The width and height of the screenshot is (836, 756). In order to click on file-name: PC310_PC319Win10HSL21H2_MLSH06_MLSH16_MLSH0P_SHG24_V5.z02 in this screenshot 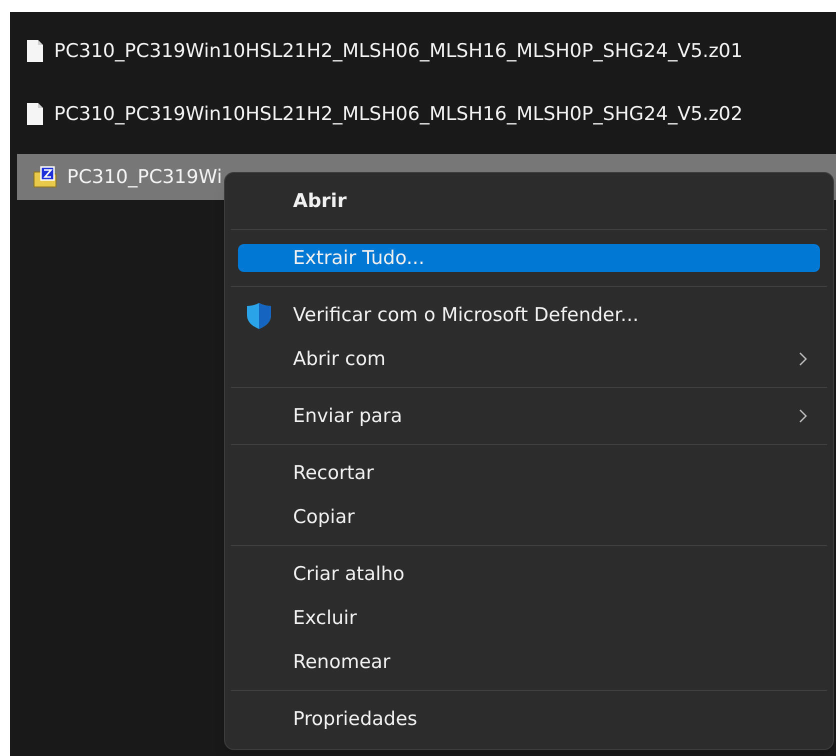, I will do `click(398, 114)`.